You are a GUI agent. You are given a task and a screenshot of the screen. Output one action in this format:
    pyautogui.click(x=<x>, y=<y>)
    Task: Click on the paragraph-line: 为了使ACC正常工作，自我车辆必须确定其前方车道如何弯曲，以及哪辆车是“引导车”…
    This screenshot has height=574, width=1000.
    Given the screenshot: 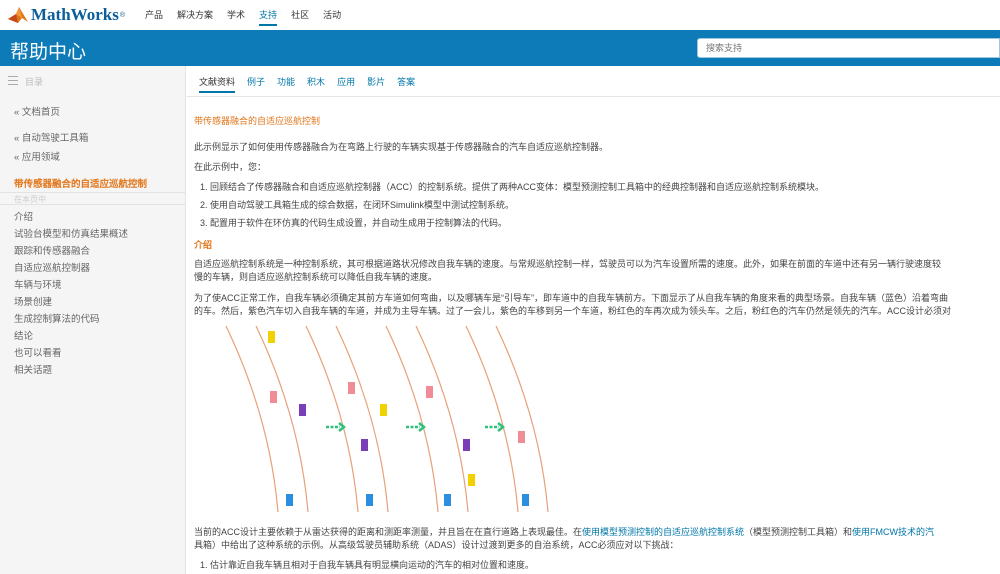 What is the action you would take?
    pyautogui.click(x=571, y=298)
    